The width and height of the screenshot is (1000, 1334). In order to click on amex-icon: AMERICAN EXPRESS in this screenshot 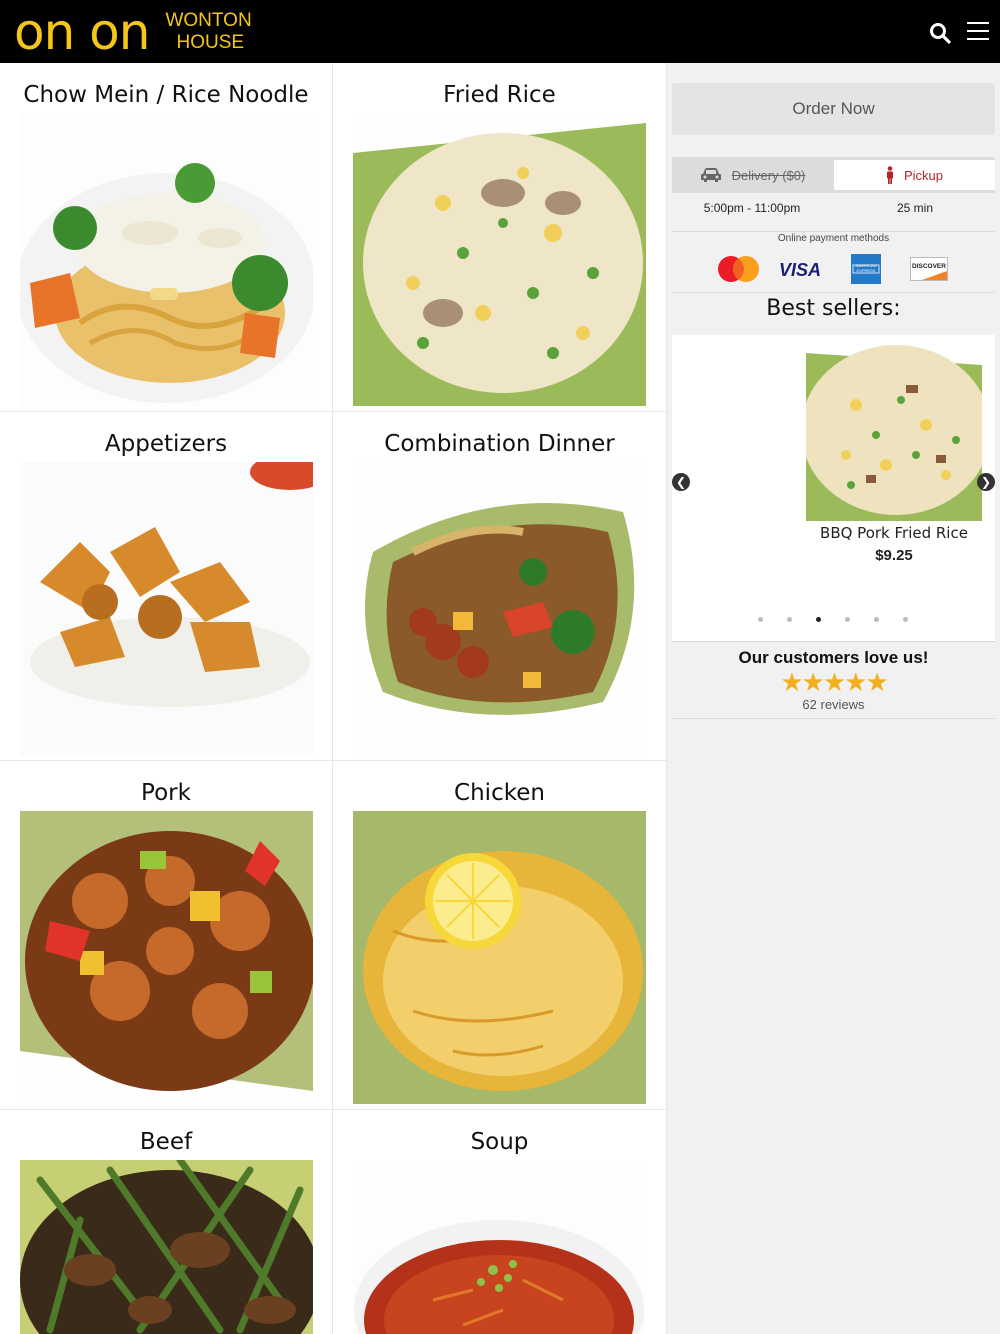, I will do `click(866, 271)`.